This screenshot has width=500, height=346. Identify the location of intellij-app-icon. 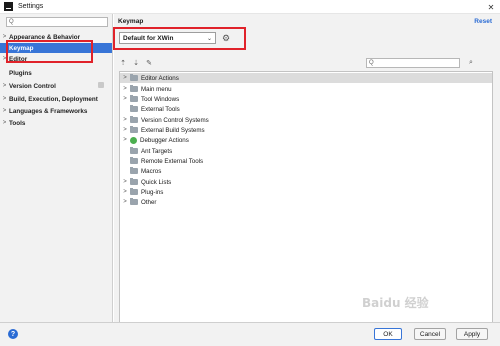
(8, 6).